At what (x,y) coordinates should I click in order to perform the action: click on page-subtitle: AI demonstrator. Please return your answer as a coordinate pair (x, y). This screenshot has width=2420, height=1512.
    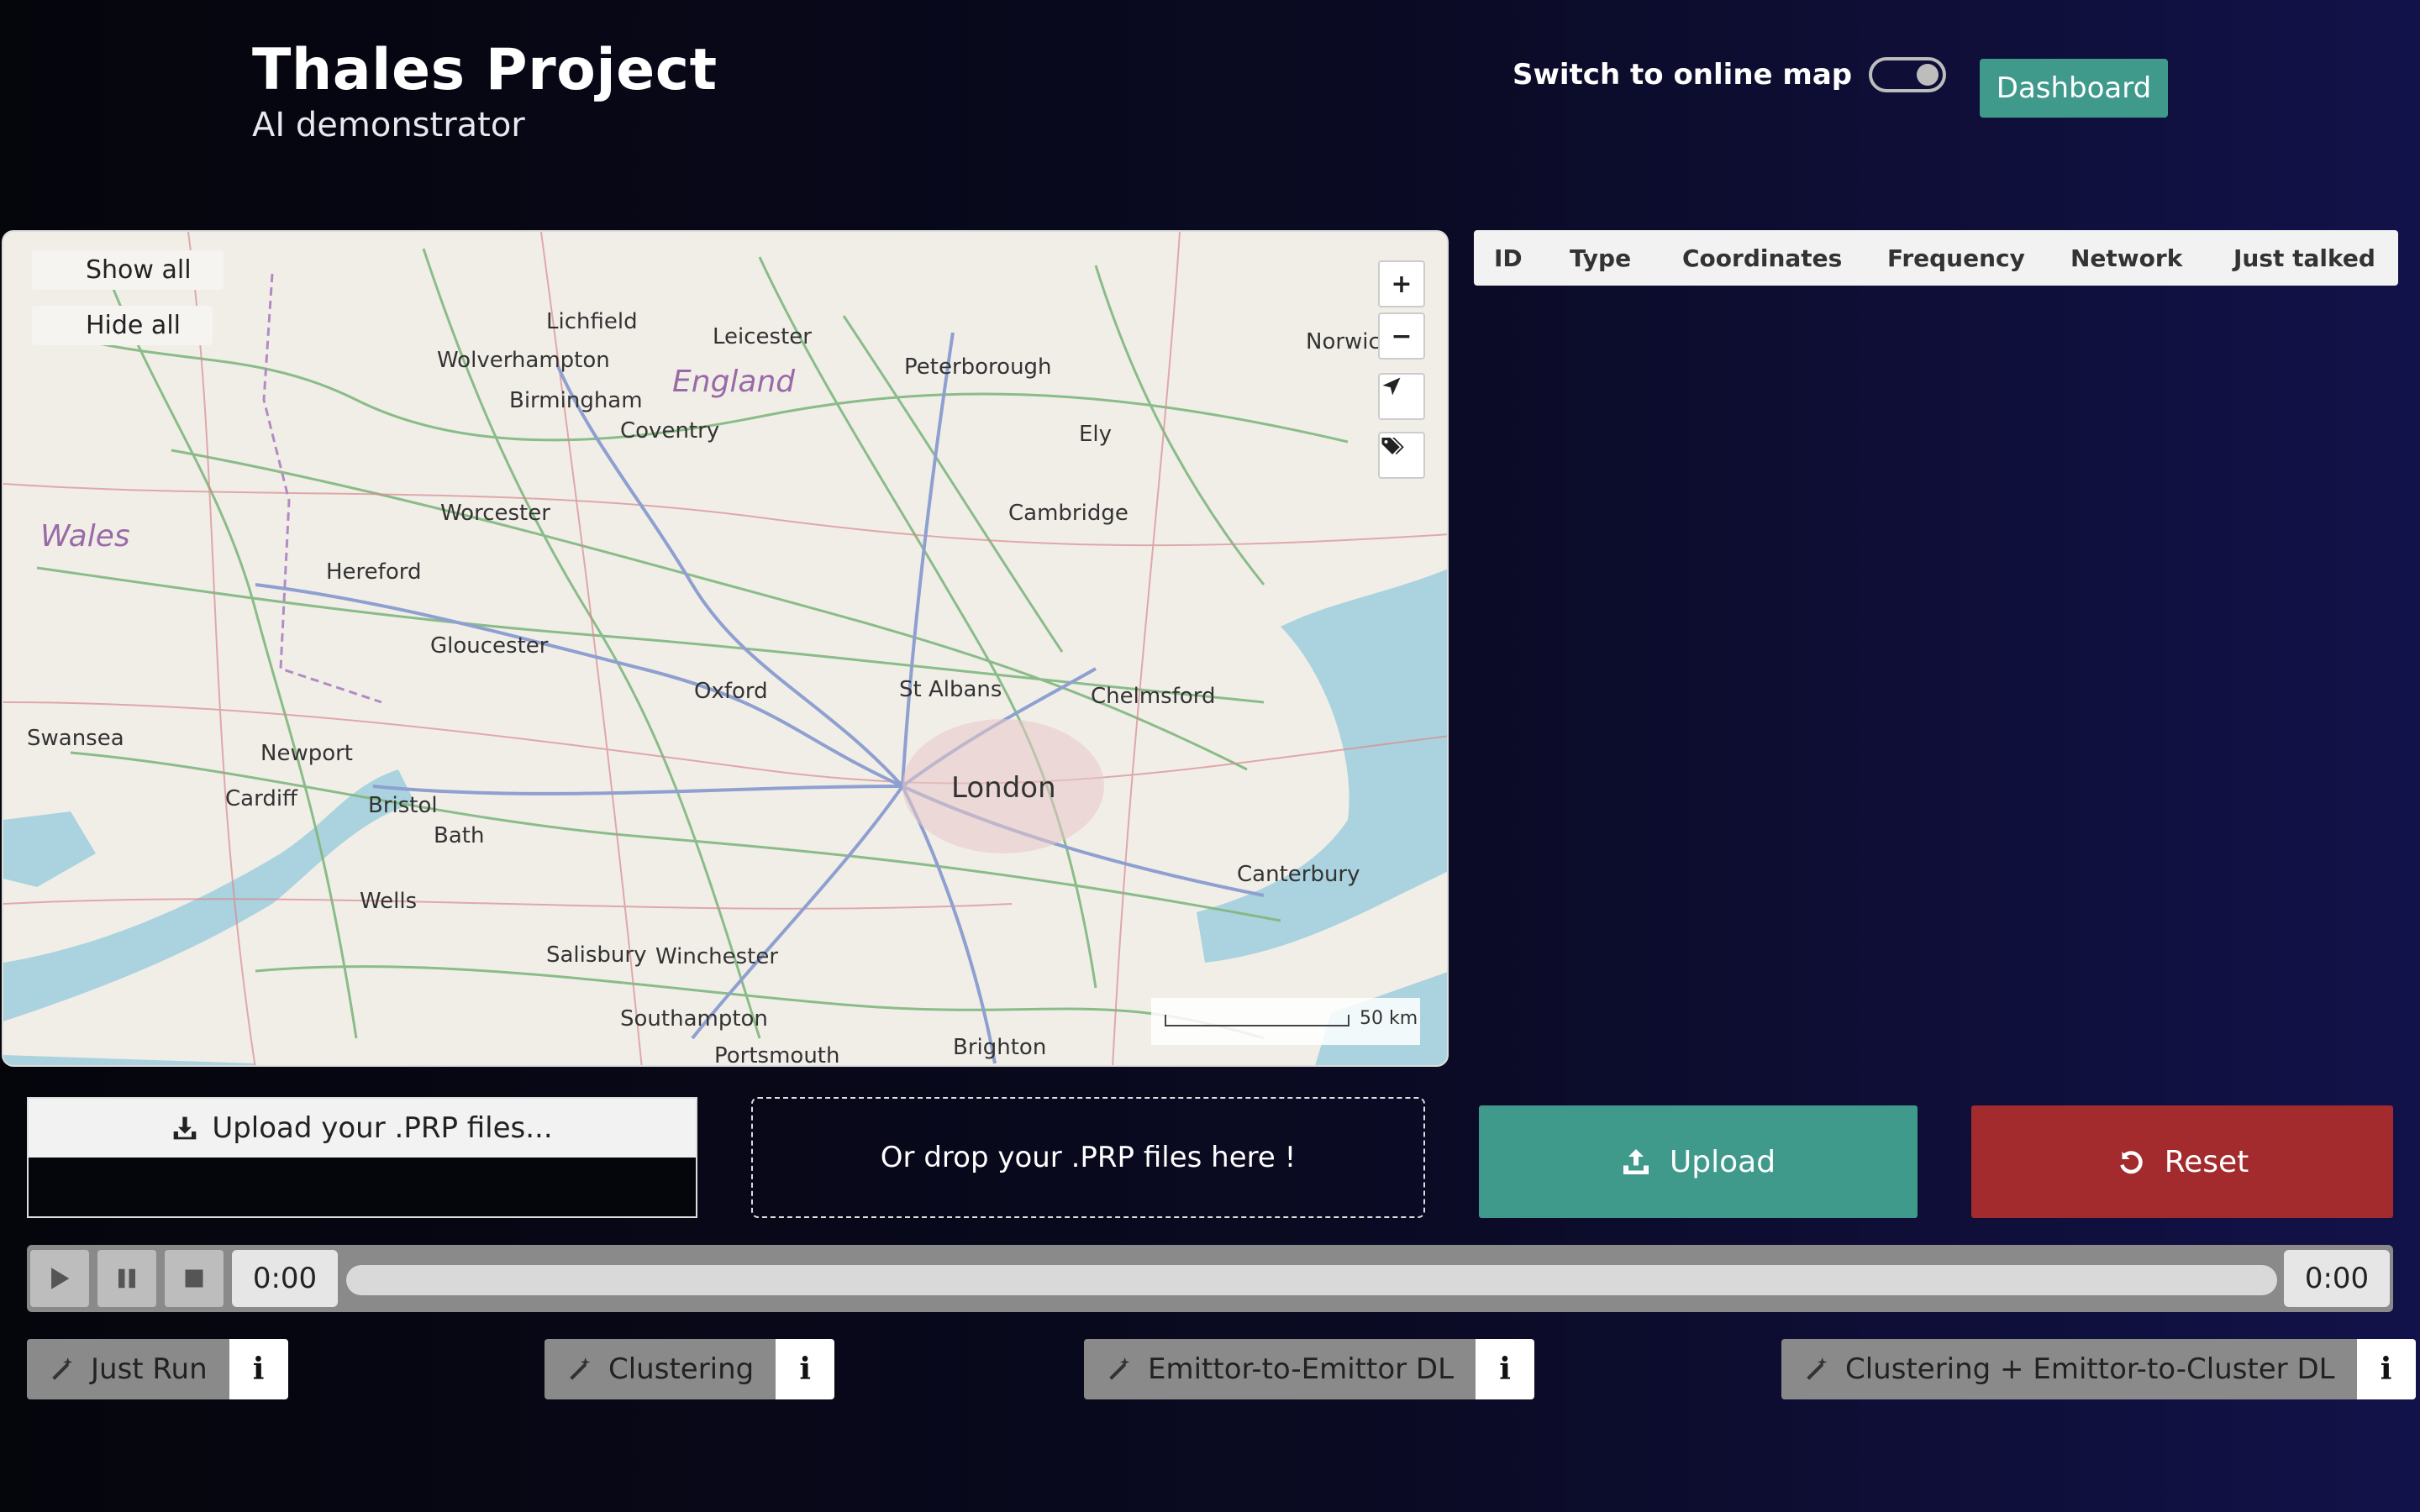
    Looking at the image, I should click on (389, 125).